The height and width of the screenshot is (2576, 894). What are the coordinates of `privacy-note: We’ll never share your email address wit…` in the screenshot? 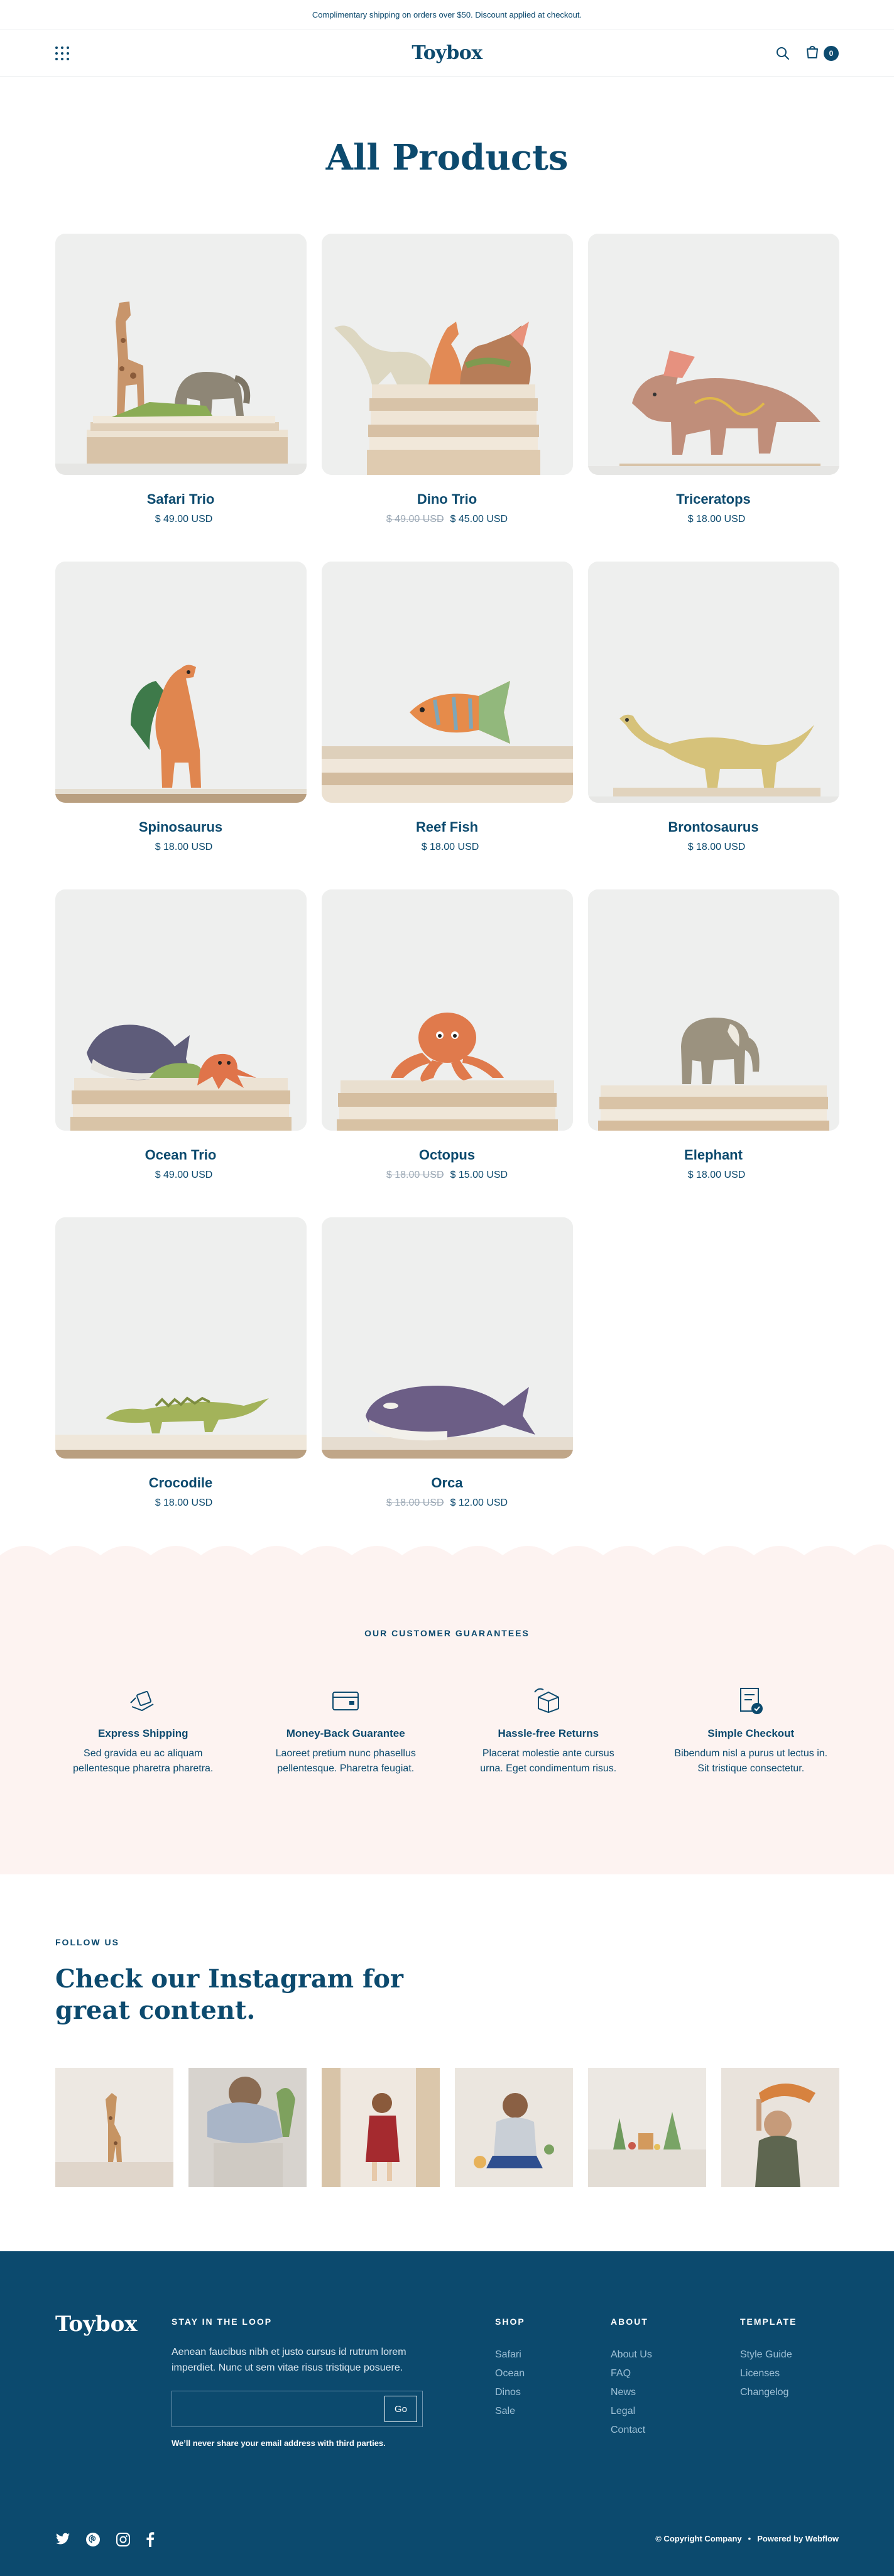 It's located at (279, 2443).